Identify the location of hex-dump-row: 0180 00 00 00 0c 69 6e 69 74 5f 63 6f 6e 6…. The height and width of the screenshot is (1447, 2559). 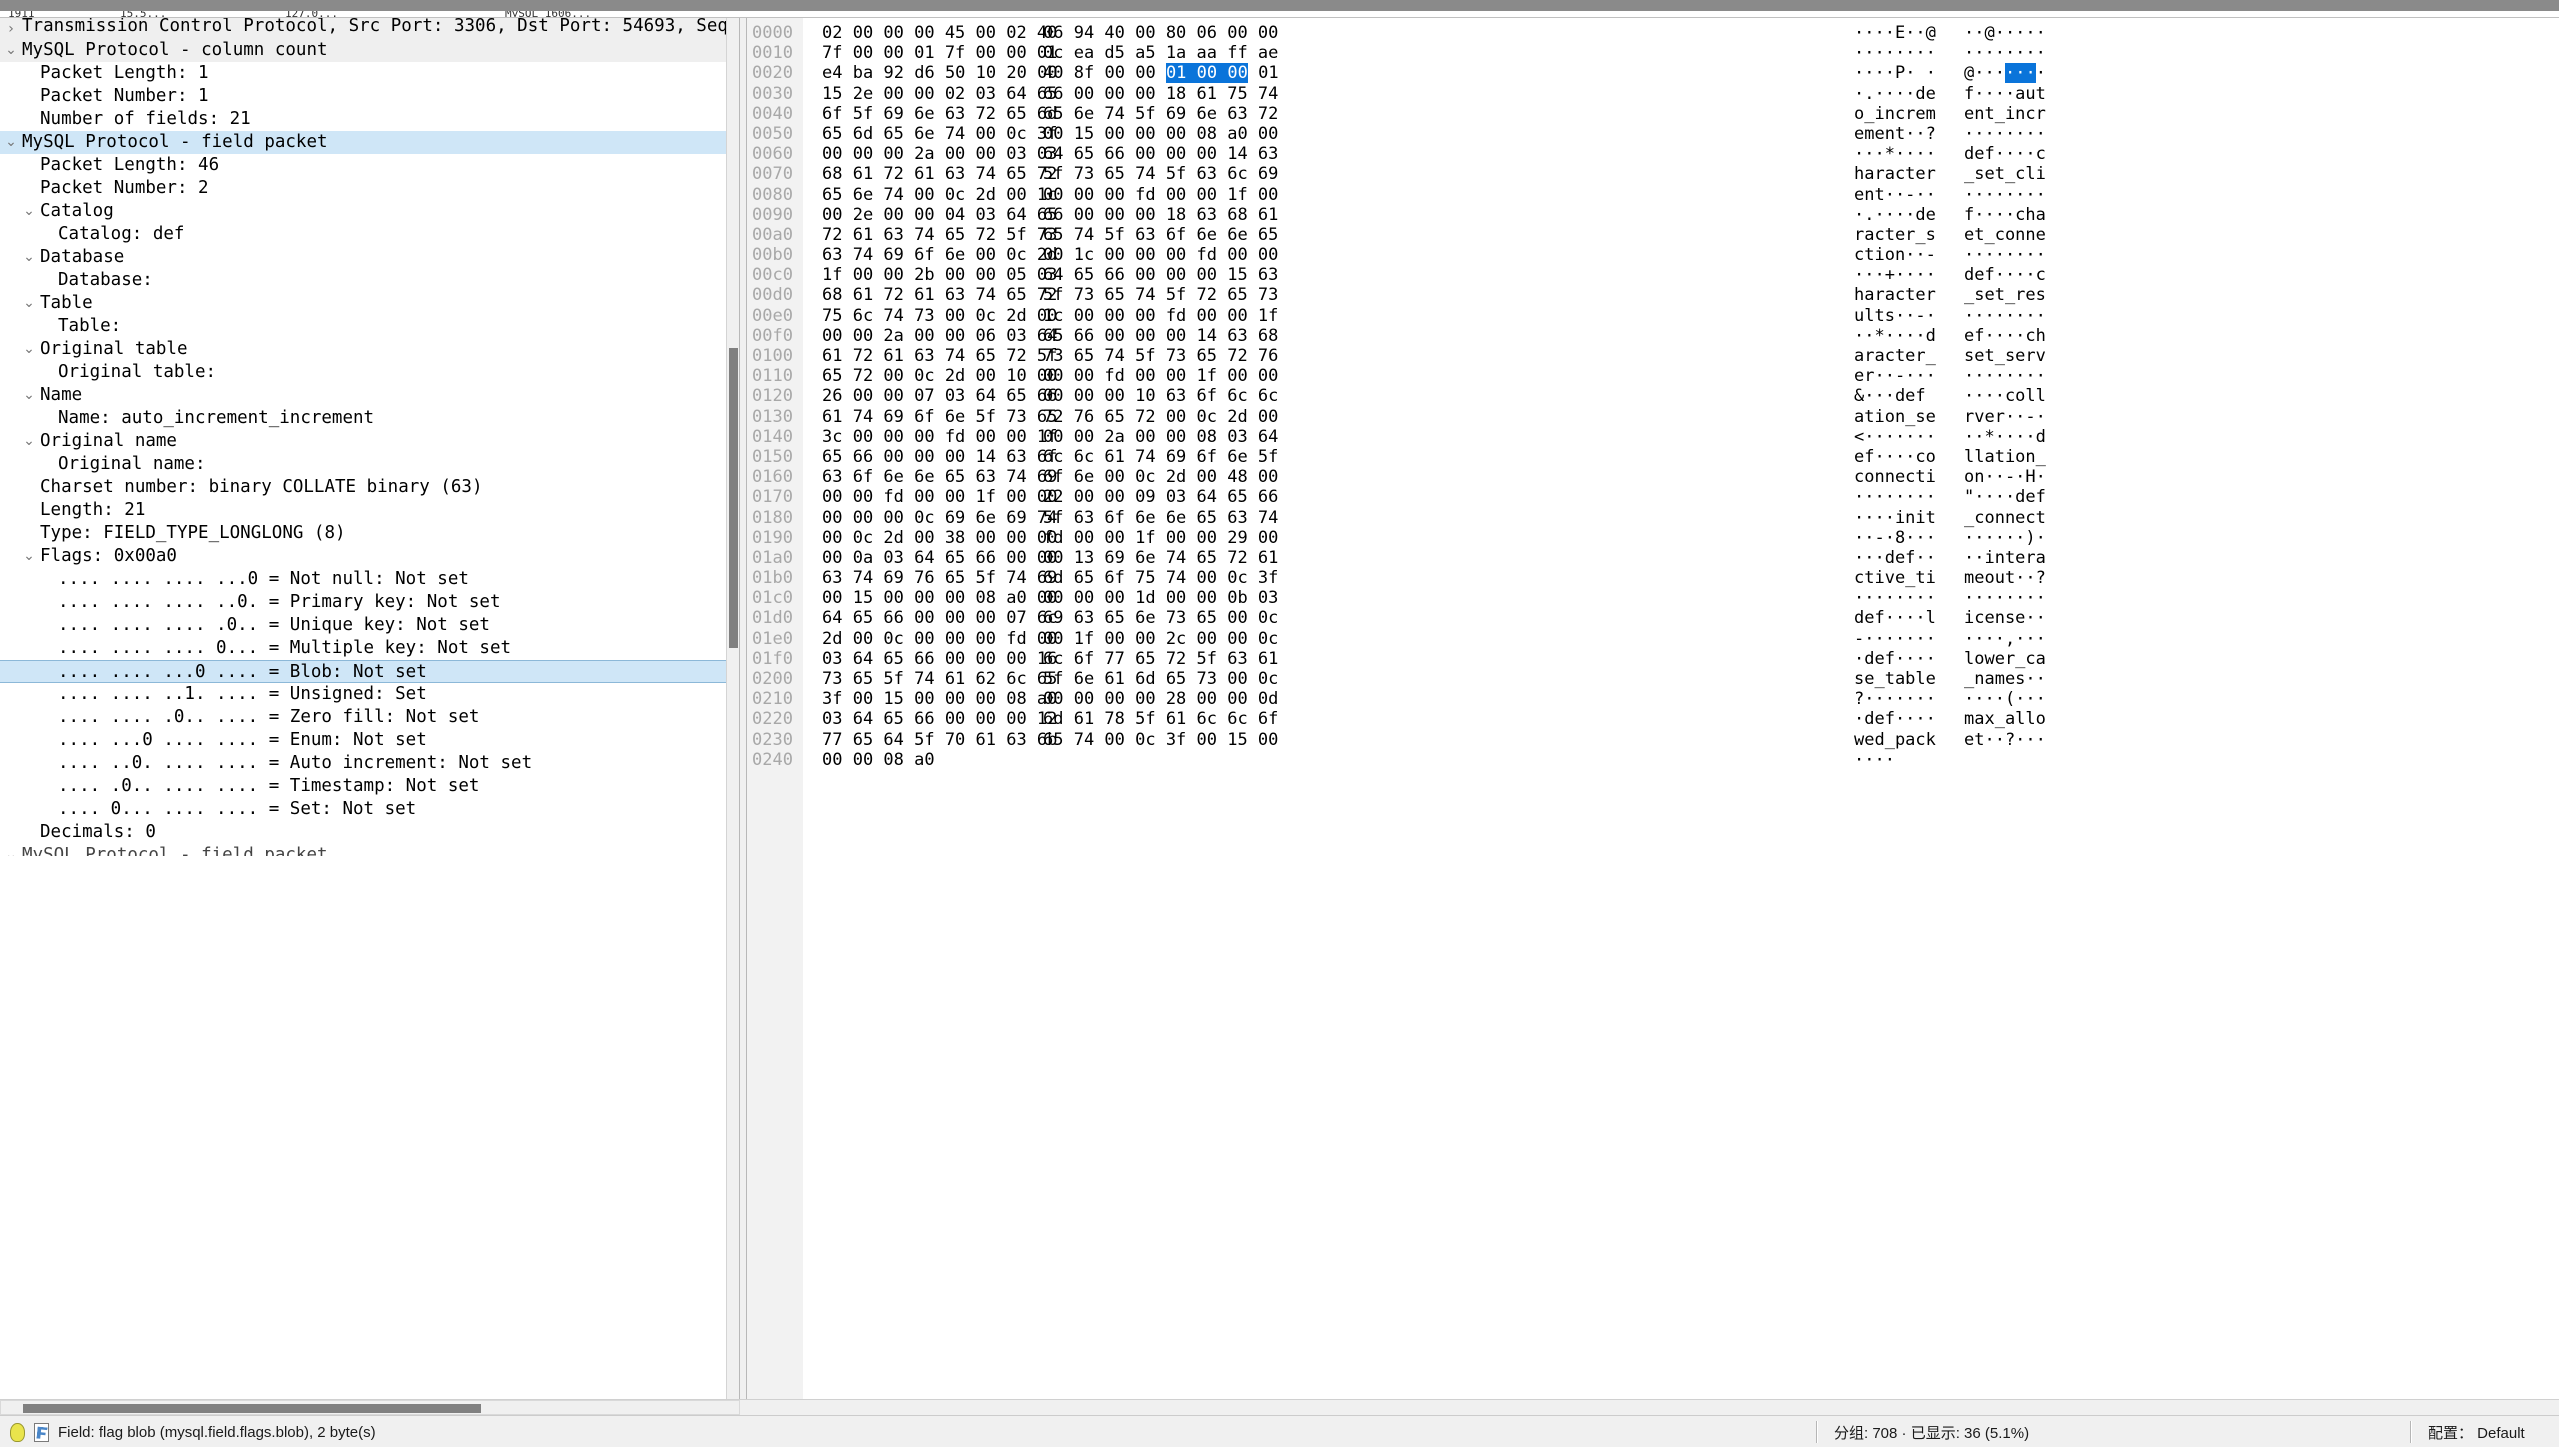
(1653, 518).